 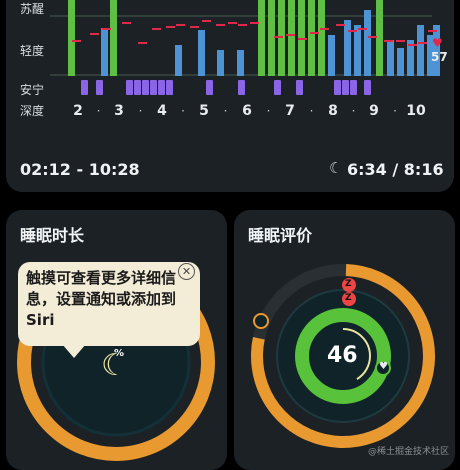 What do you see at coordinates (247, 111) in the screenshot?
I see `x-tick-label: 6` at bounding box center [247, 111].